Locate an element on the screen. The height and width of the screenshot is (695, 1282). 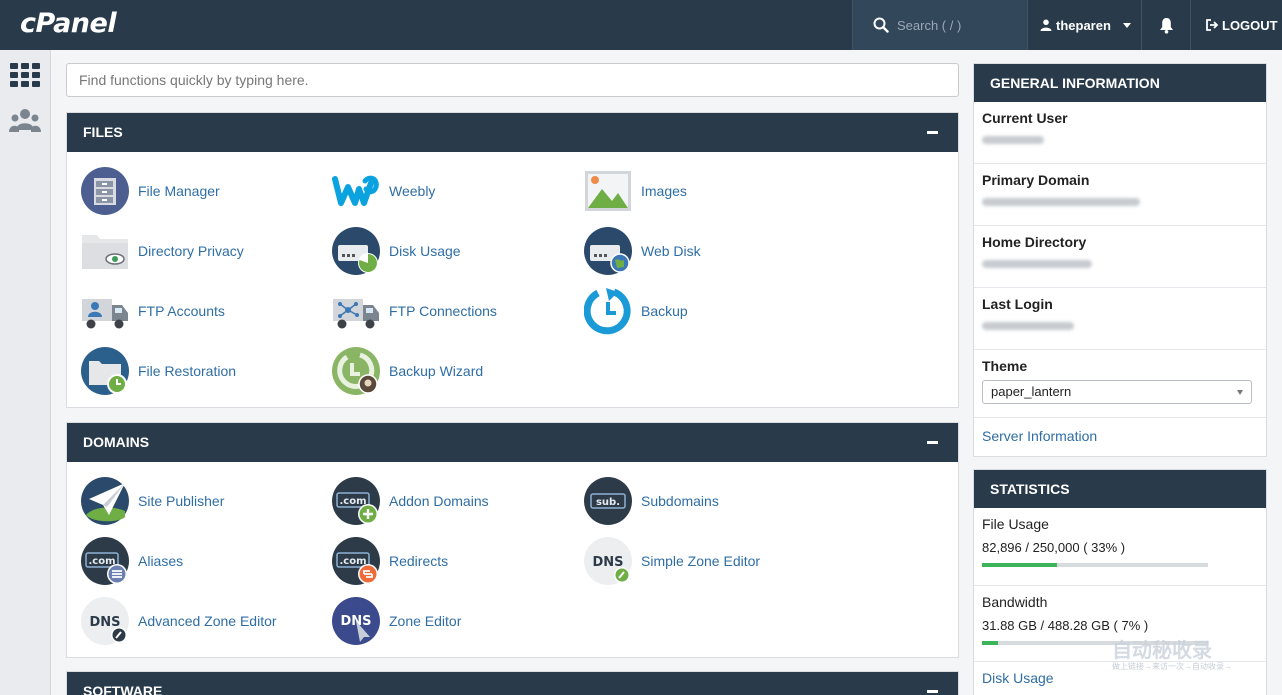
home-directory-row: Home Directory is located at coordinates (1120, 257).